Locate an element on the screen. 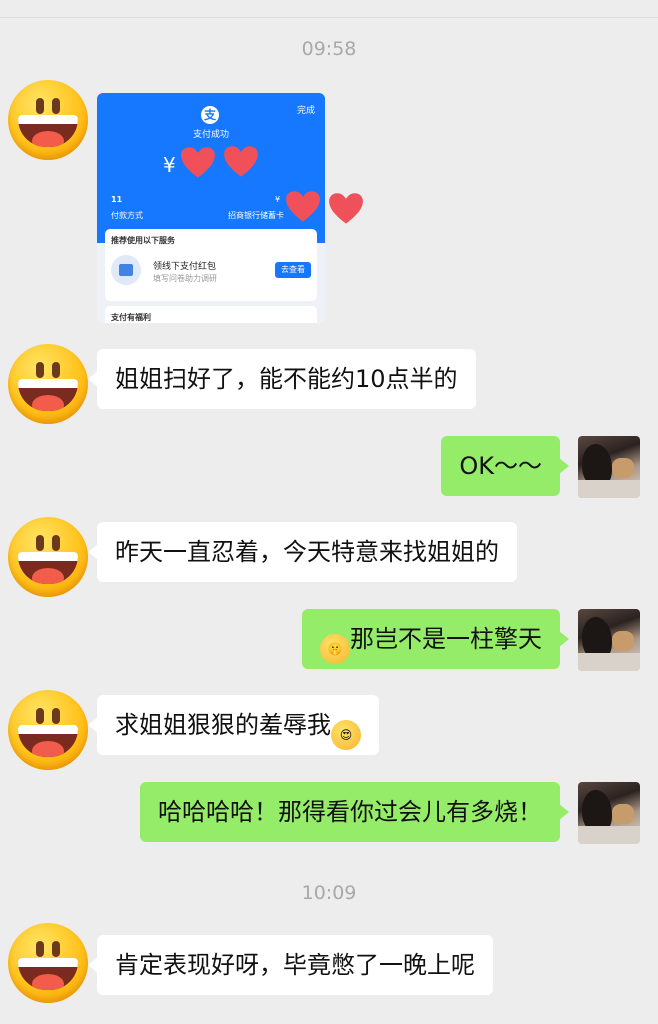 Image resolution: width=658 pixels, height=1024 pixels. outgoing-message: 🤫 那岂不是一柱擎天 is located at coordinates (435, 639).